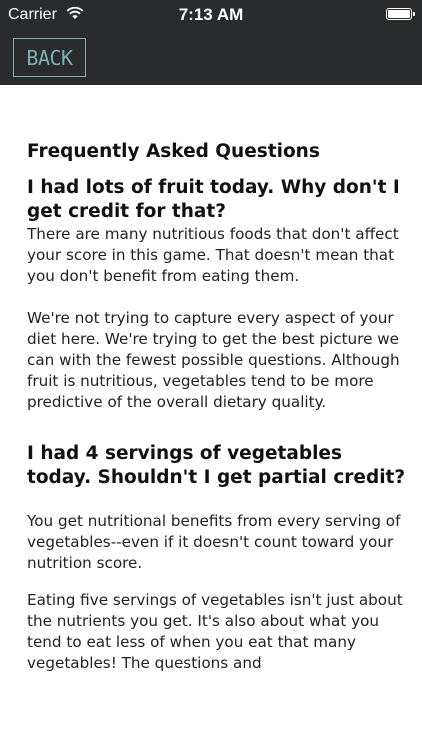 The height and width of the screenshot is (750, 422). What do you see at coordinates (49, 57) in the screenshot?
I see `back-button: BACK` at bounding box center [49, 57].